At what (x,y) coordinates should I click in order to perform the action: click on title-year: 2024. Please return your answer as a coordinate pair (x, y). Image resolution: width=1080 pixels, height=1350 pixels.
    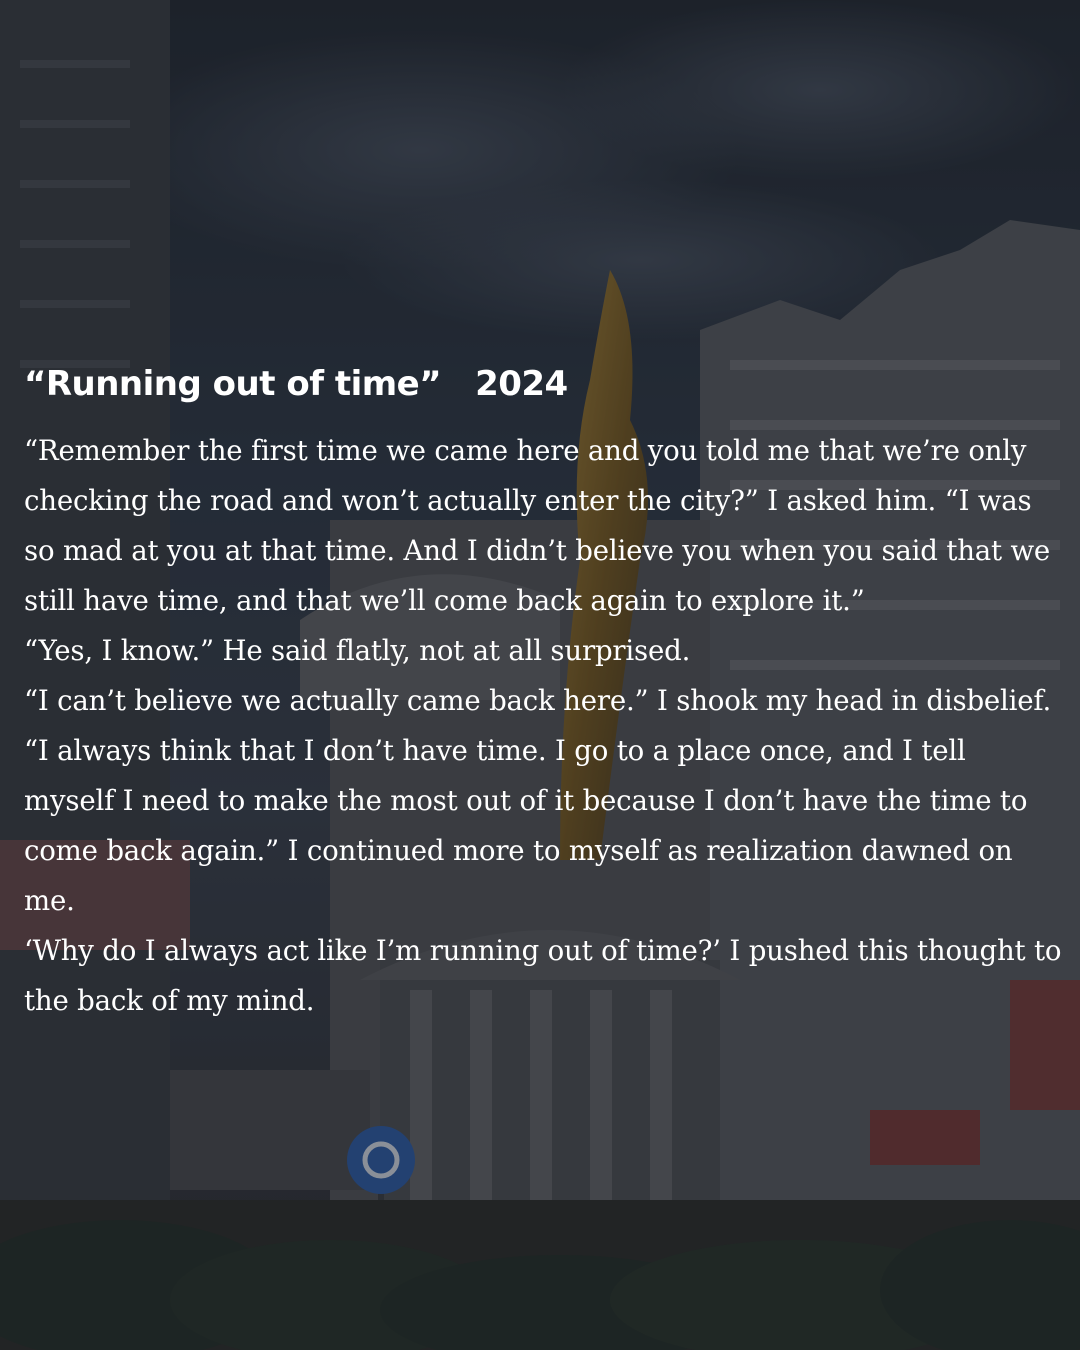
    Looking at the image, I should click on (521, 384).